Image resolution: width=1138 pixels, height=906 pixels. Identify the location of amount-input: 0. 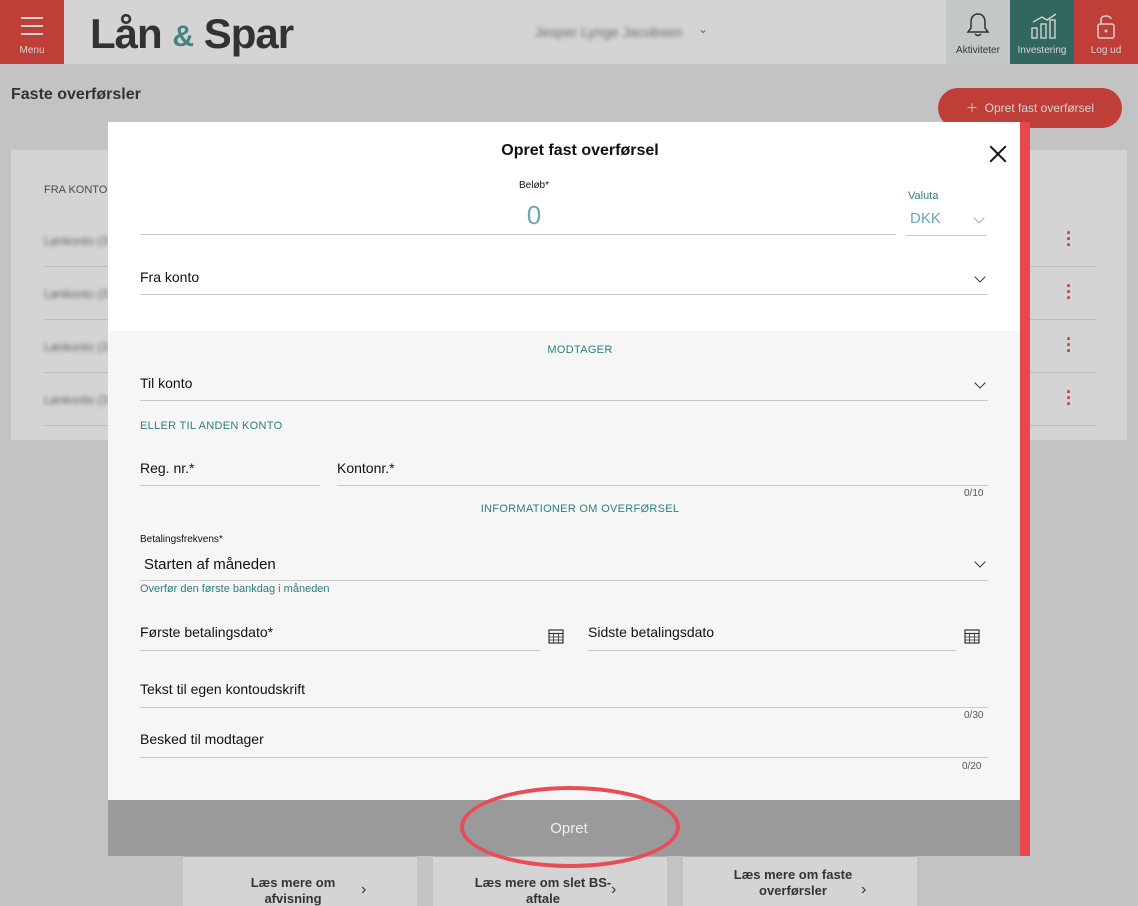
(534, 215).